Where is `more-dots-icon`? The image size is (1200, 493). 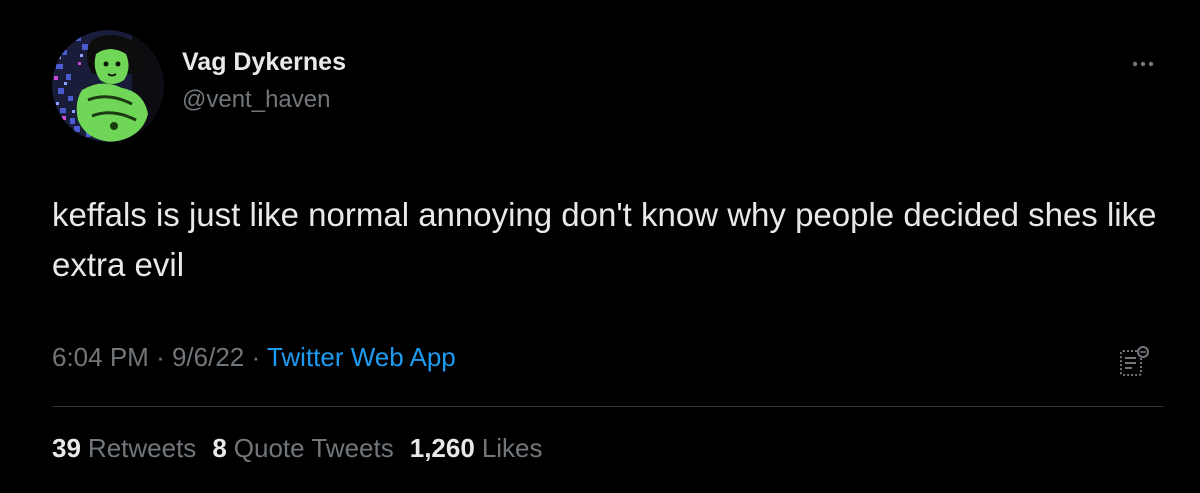
more-dots-icon is located at coordinates (1143, 64).